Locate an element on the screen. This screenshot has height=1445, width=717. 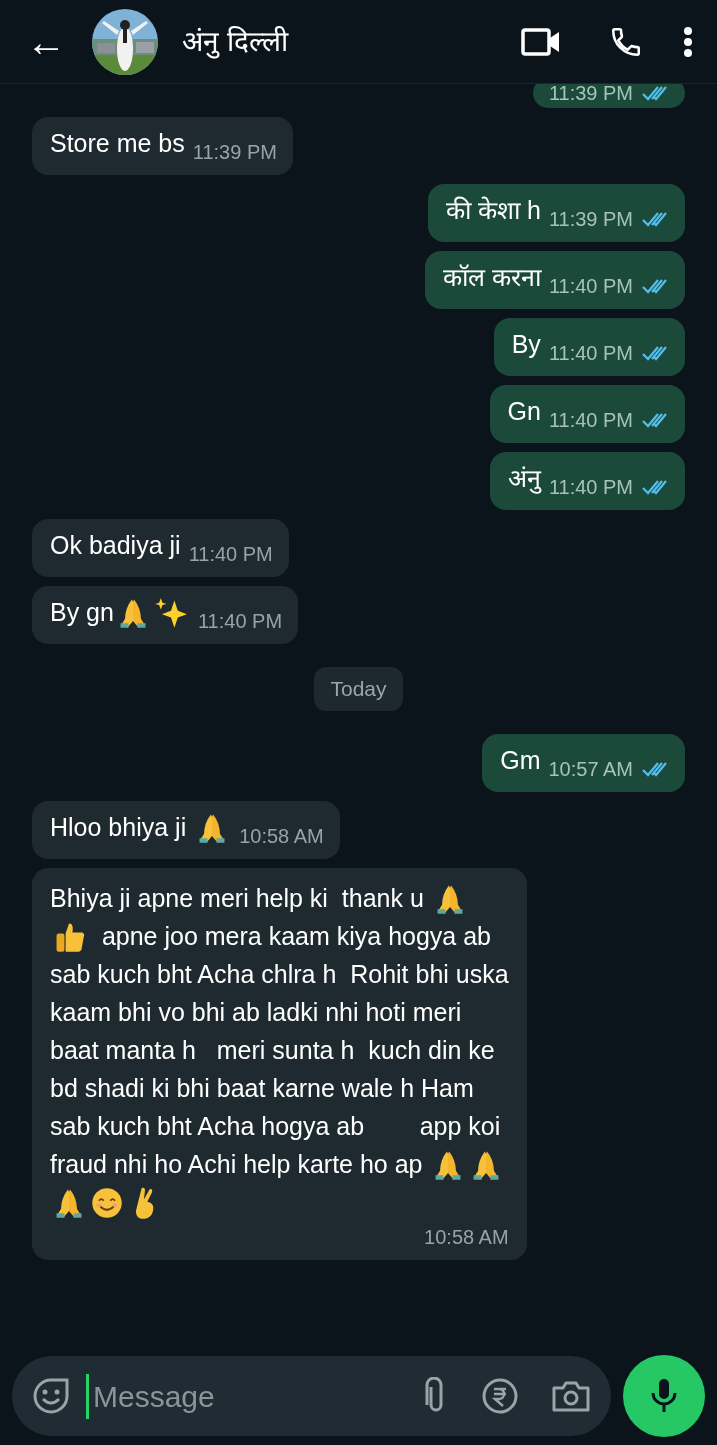
message-text: कॉल करना is located at coordinates (491, 278).